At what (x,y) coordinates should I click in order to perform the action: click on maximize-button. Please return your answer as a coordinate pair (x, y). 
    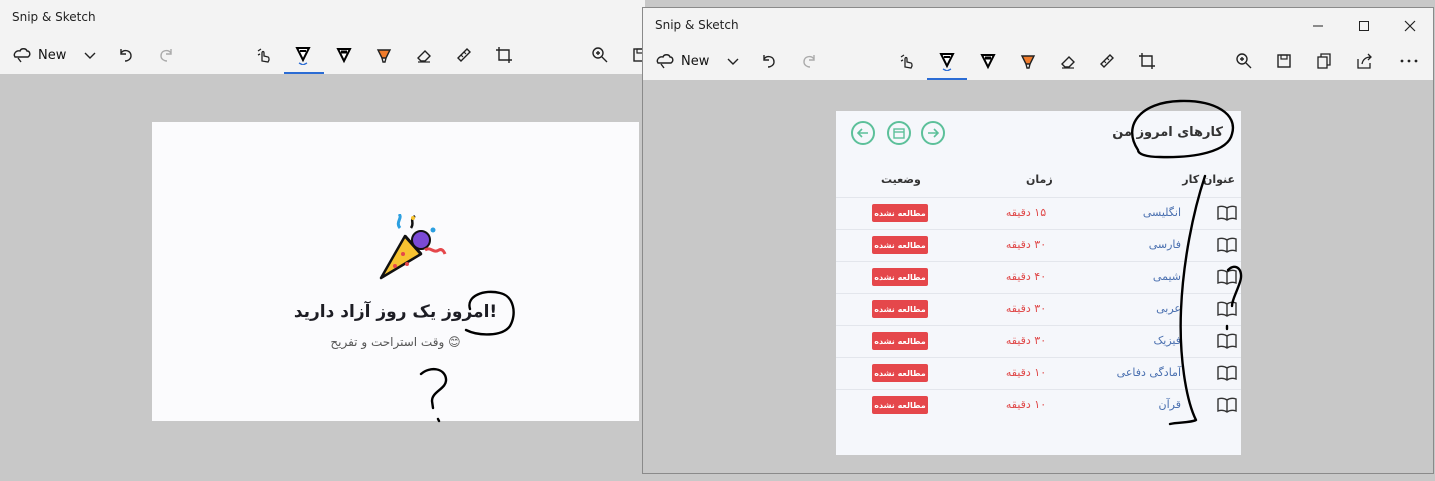
    Looking at the image, I should click on (1364, 26).